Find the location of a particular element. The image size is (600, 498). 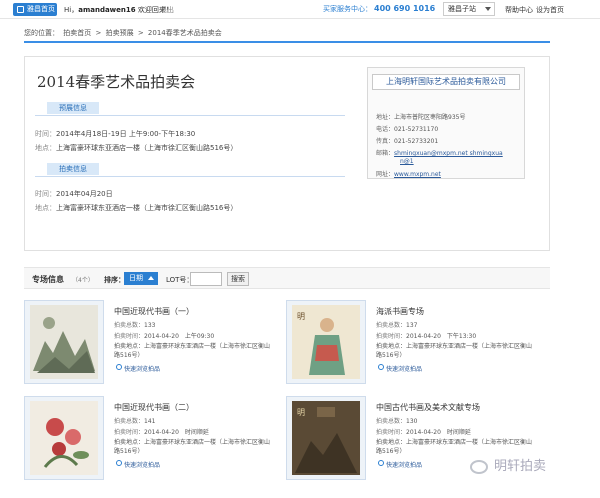

lot-input is located at coordinates (206, 279).